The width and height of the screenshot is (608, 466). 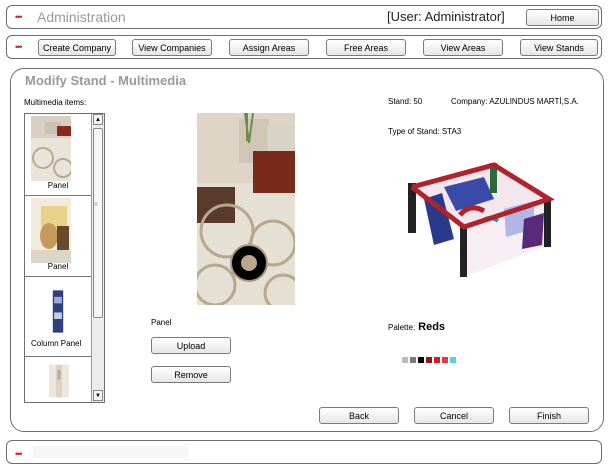 I want to click on scroll-grip-icon: ≡, so click(x=96, y=205).